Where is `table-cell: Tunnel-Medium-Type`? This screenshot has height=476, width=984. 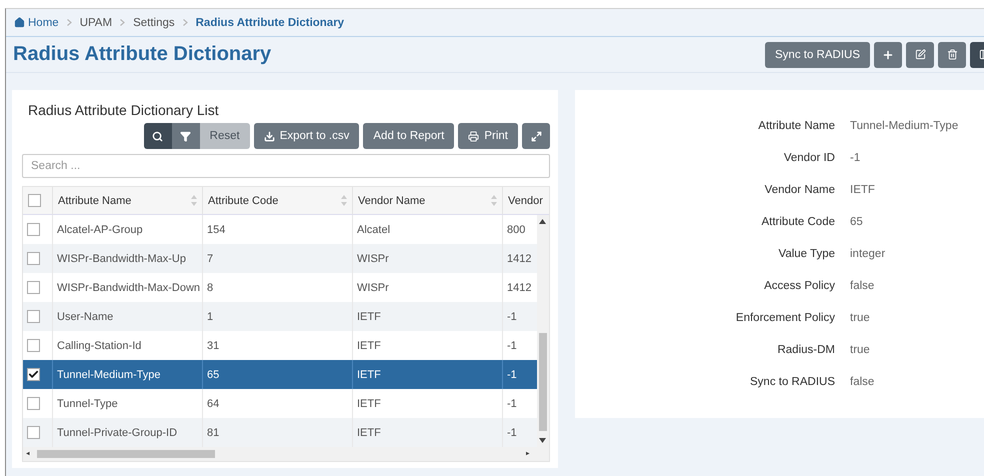 table-cell: Tunnel-Medium-Type is located at coordinates (128, 374).